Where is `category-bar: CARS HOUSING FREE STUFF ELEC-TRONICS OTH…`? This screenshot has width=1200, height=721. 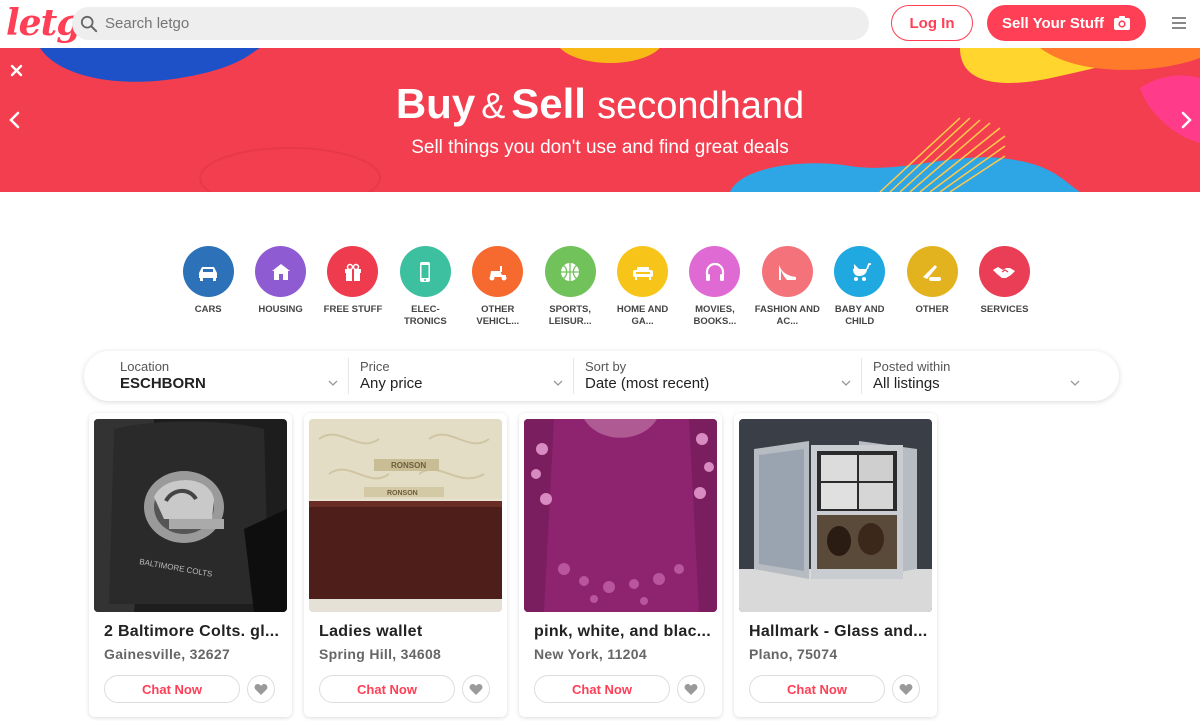 category-bar: CARS HOUSING FREE STUFF ELEC-TRONICS OTH… is located at coordinates (606, 286).